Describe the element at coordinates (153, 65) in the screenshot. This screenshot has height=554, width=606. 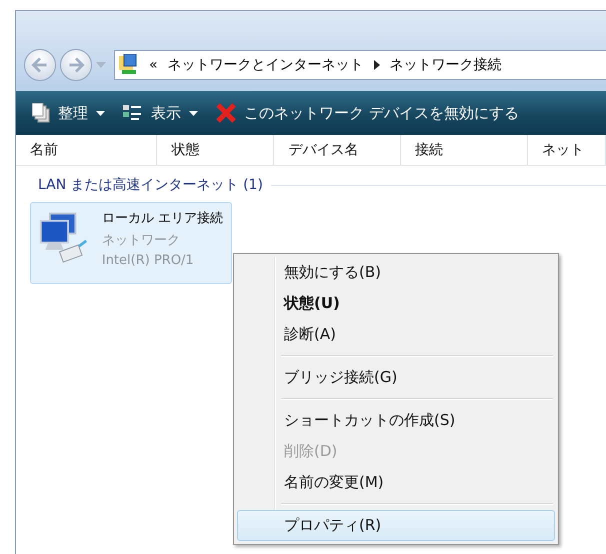
I see `breadcrumb-overflow: «` at that location.